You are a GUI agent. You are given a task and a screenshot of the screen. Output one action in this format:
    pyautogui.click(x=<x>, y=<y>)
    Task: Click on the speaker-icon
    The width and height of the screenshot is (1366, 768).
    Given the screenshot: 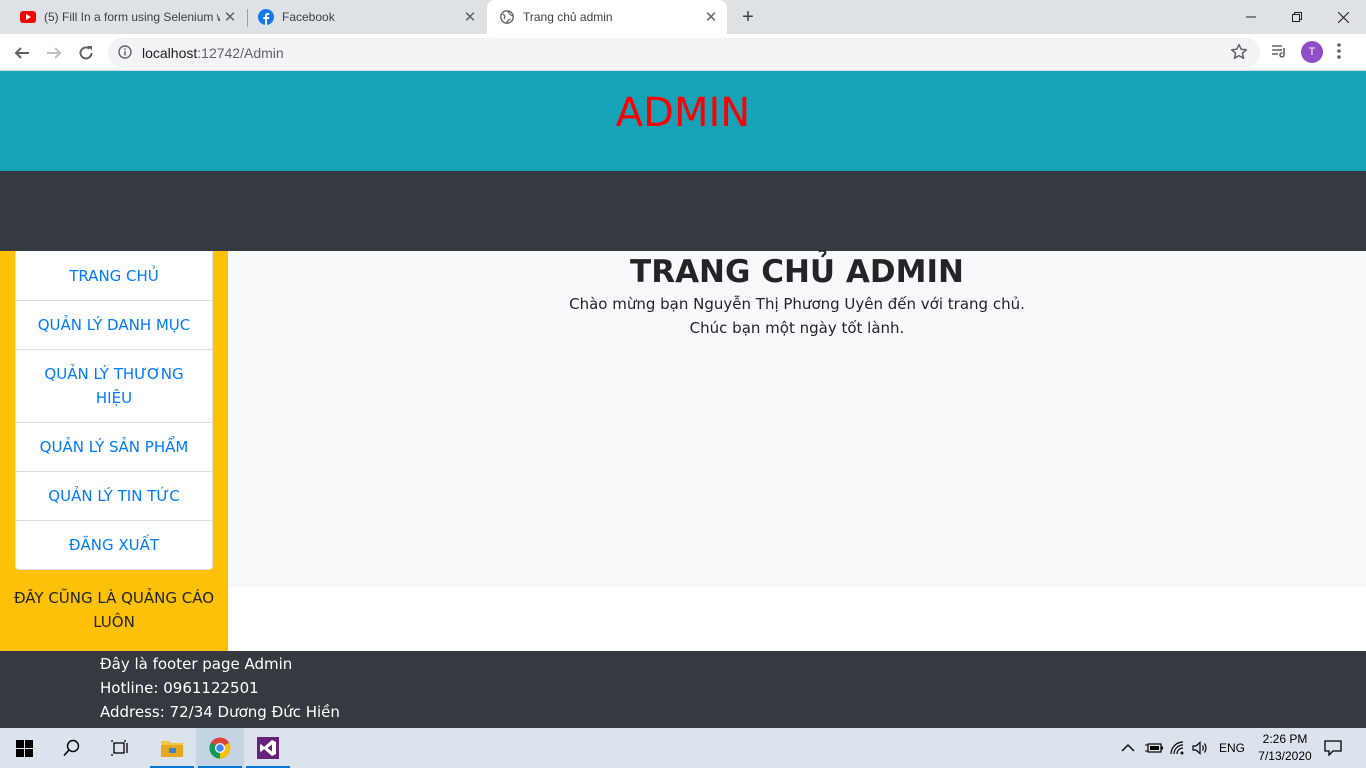 What is the action you would take?
    pyautogui.click(x=1199, y=748)
    